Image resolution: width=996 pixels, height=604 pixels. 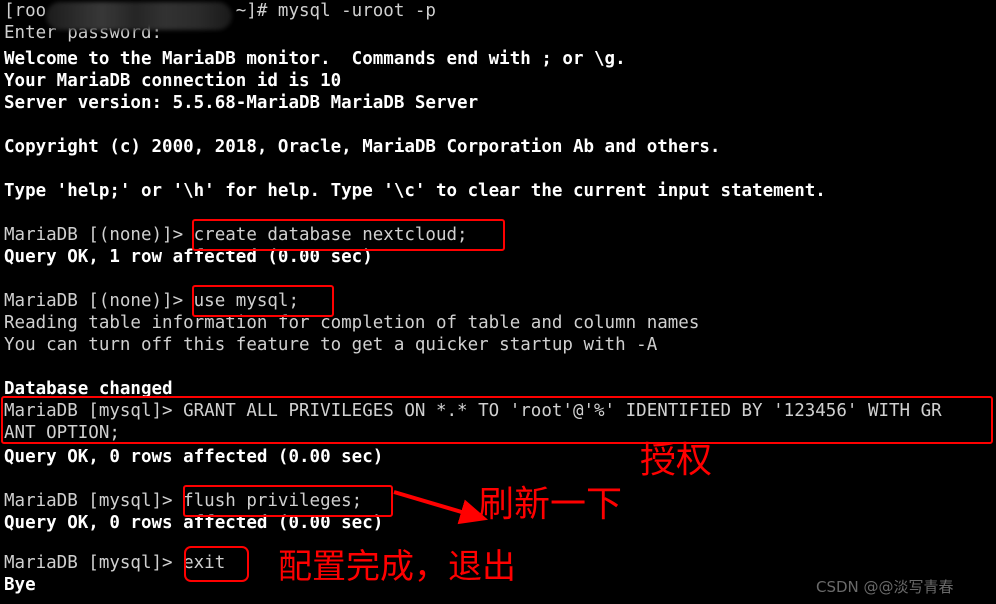 What do you see at coordinates (183, 501) in the screenshot?
I see `terminal-line-flush-privileges: MariaDB [mysql]> flush privileges;` at bounding box center [183, 501].